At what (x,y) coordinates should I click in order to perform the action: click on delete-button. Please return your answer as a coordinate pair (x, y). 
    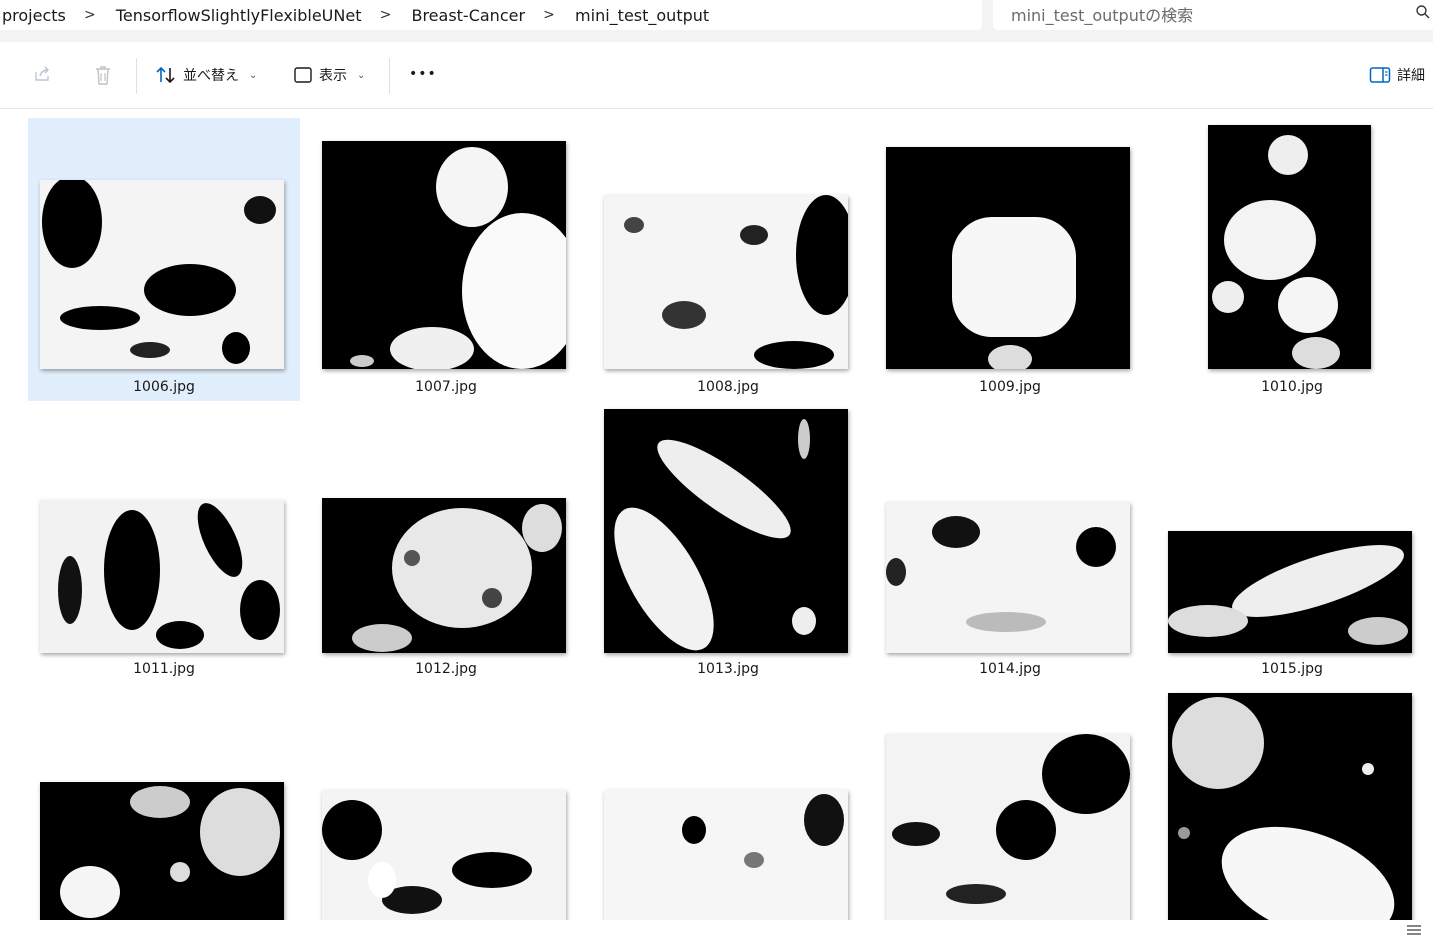
    Looking at the image, I should click on (103, 75).